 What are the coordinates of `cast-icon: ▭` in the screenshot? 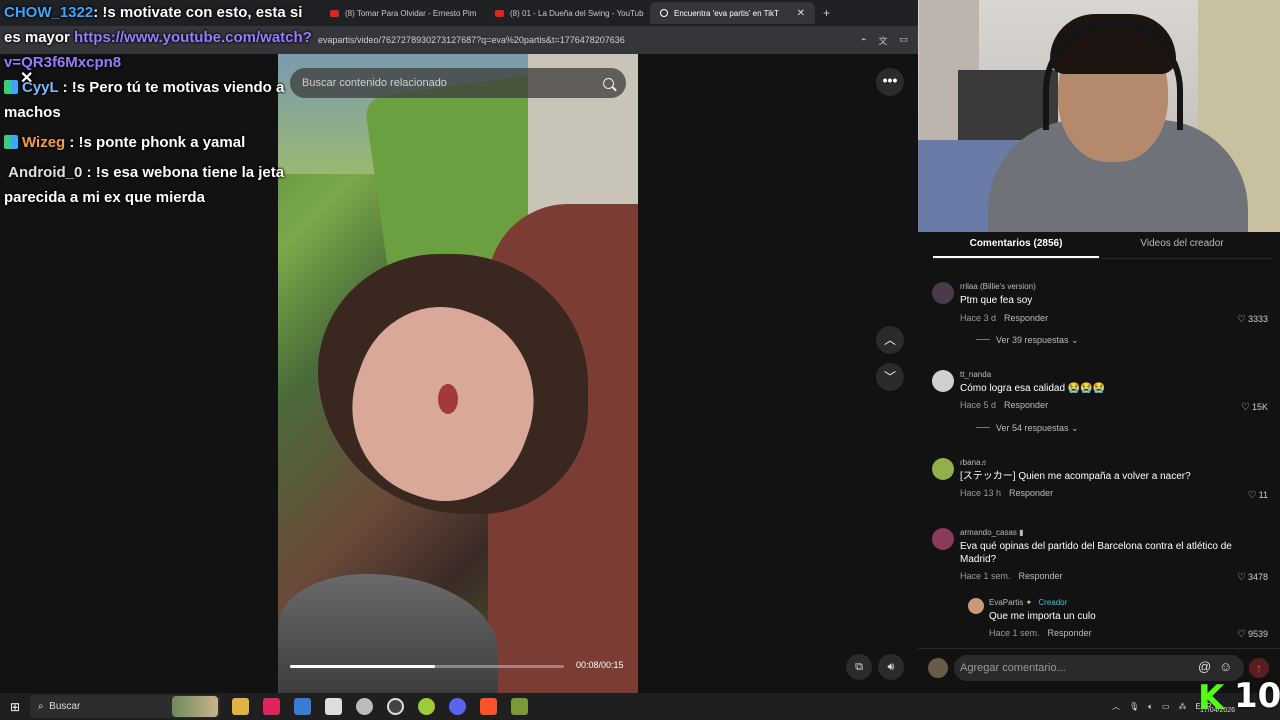 It's located at (903, 40).